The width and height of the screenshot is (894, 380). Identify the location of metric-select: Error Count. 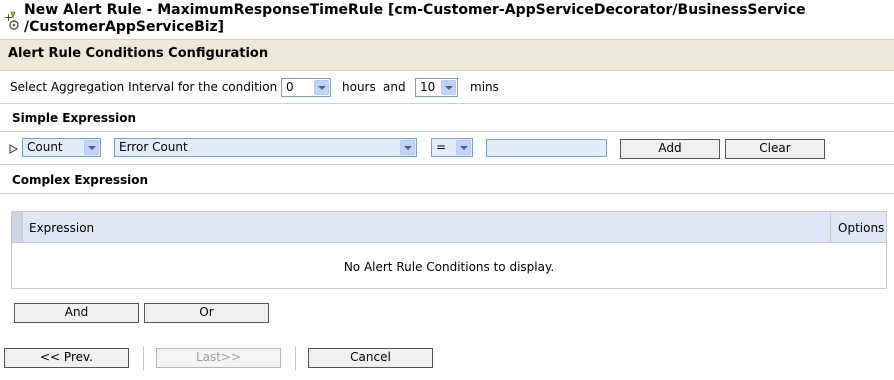
(265, 147).